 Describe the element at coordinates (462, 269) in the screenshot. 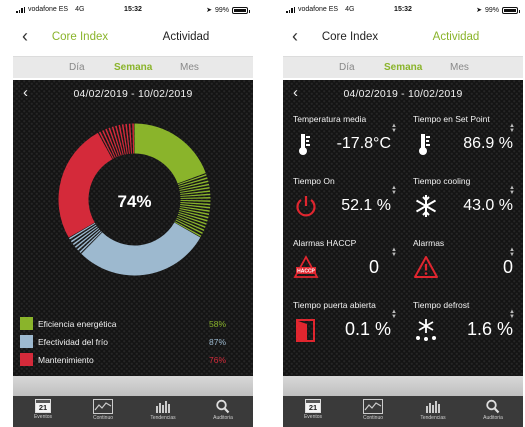

I see `metric-alarmas: Alarmas ▲ ▼ 0` at that location.